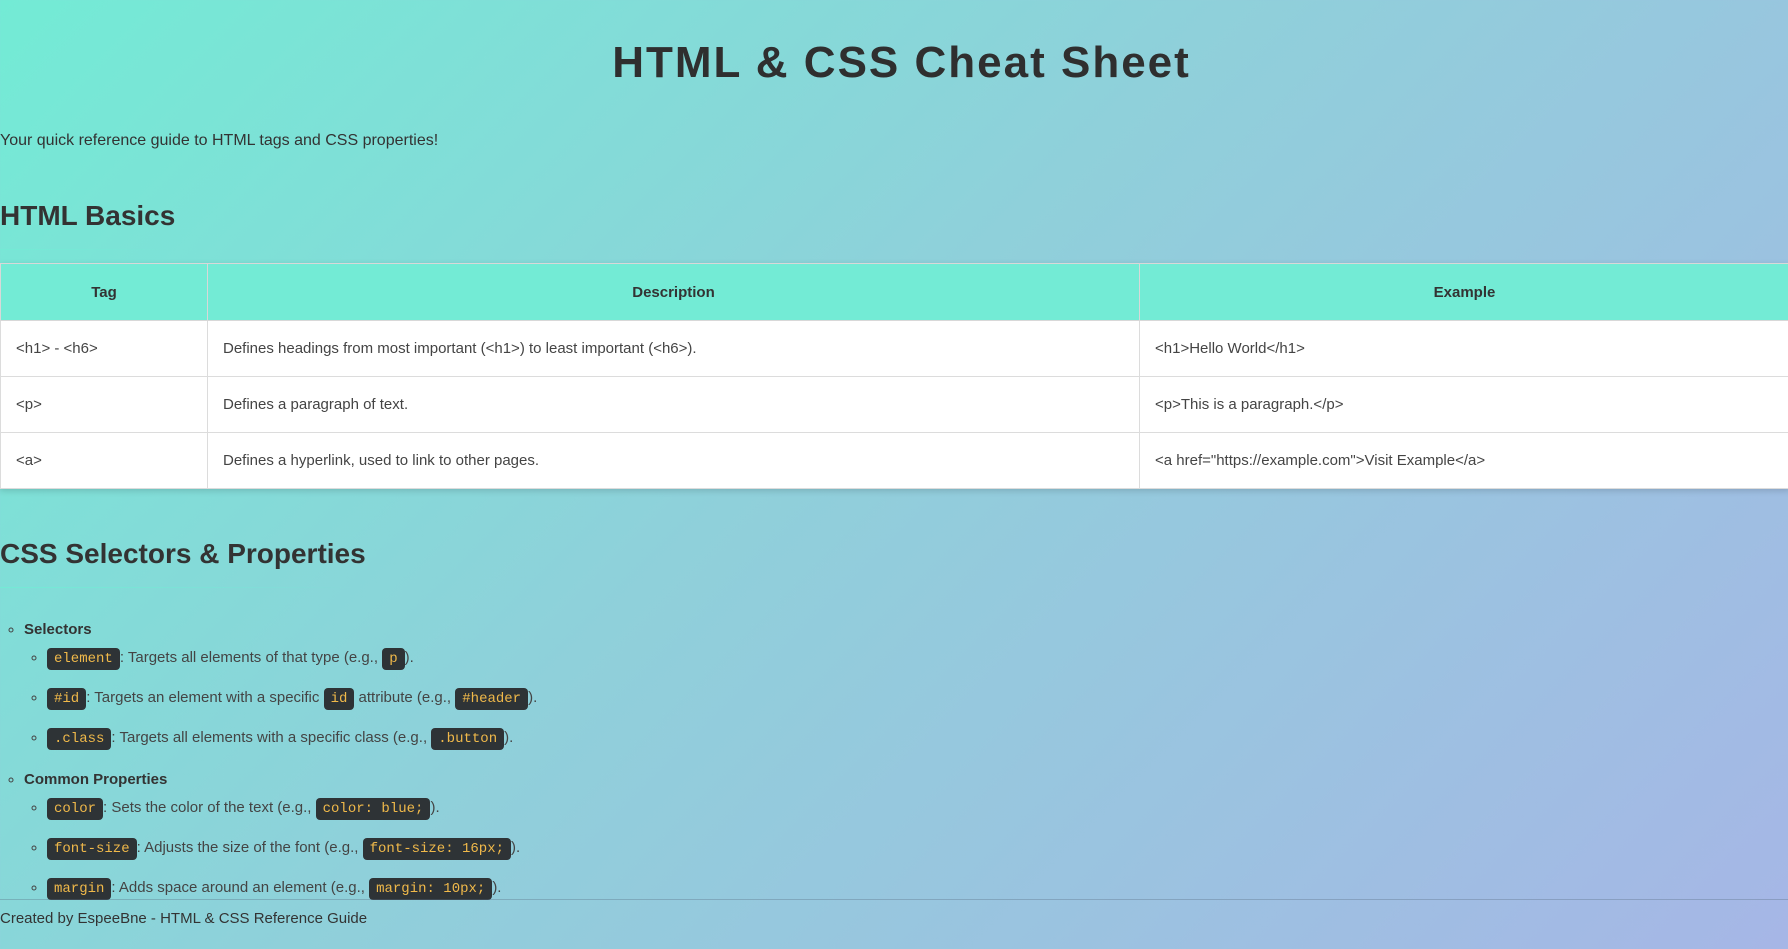  I want to click on column-header-example: Example, so click(1463, 292).